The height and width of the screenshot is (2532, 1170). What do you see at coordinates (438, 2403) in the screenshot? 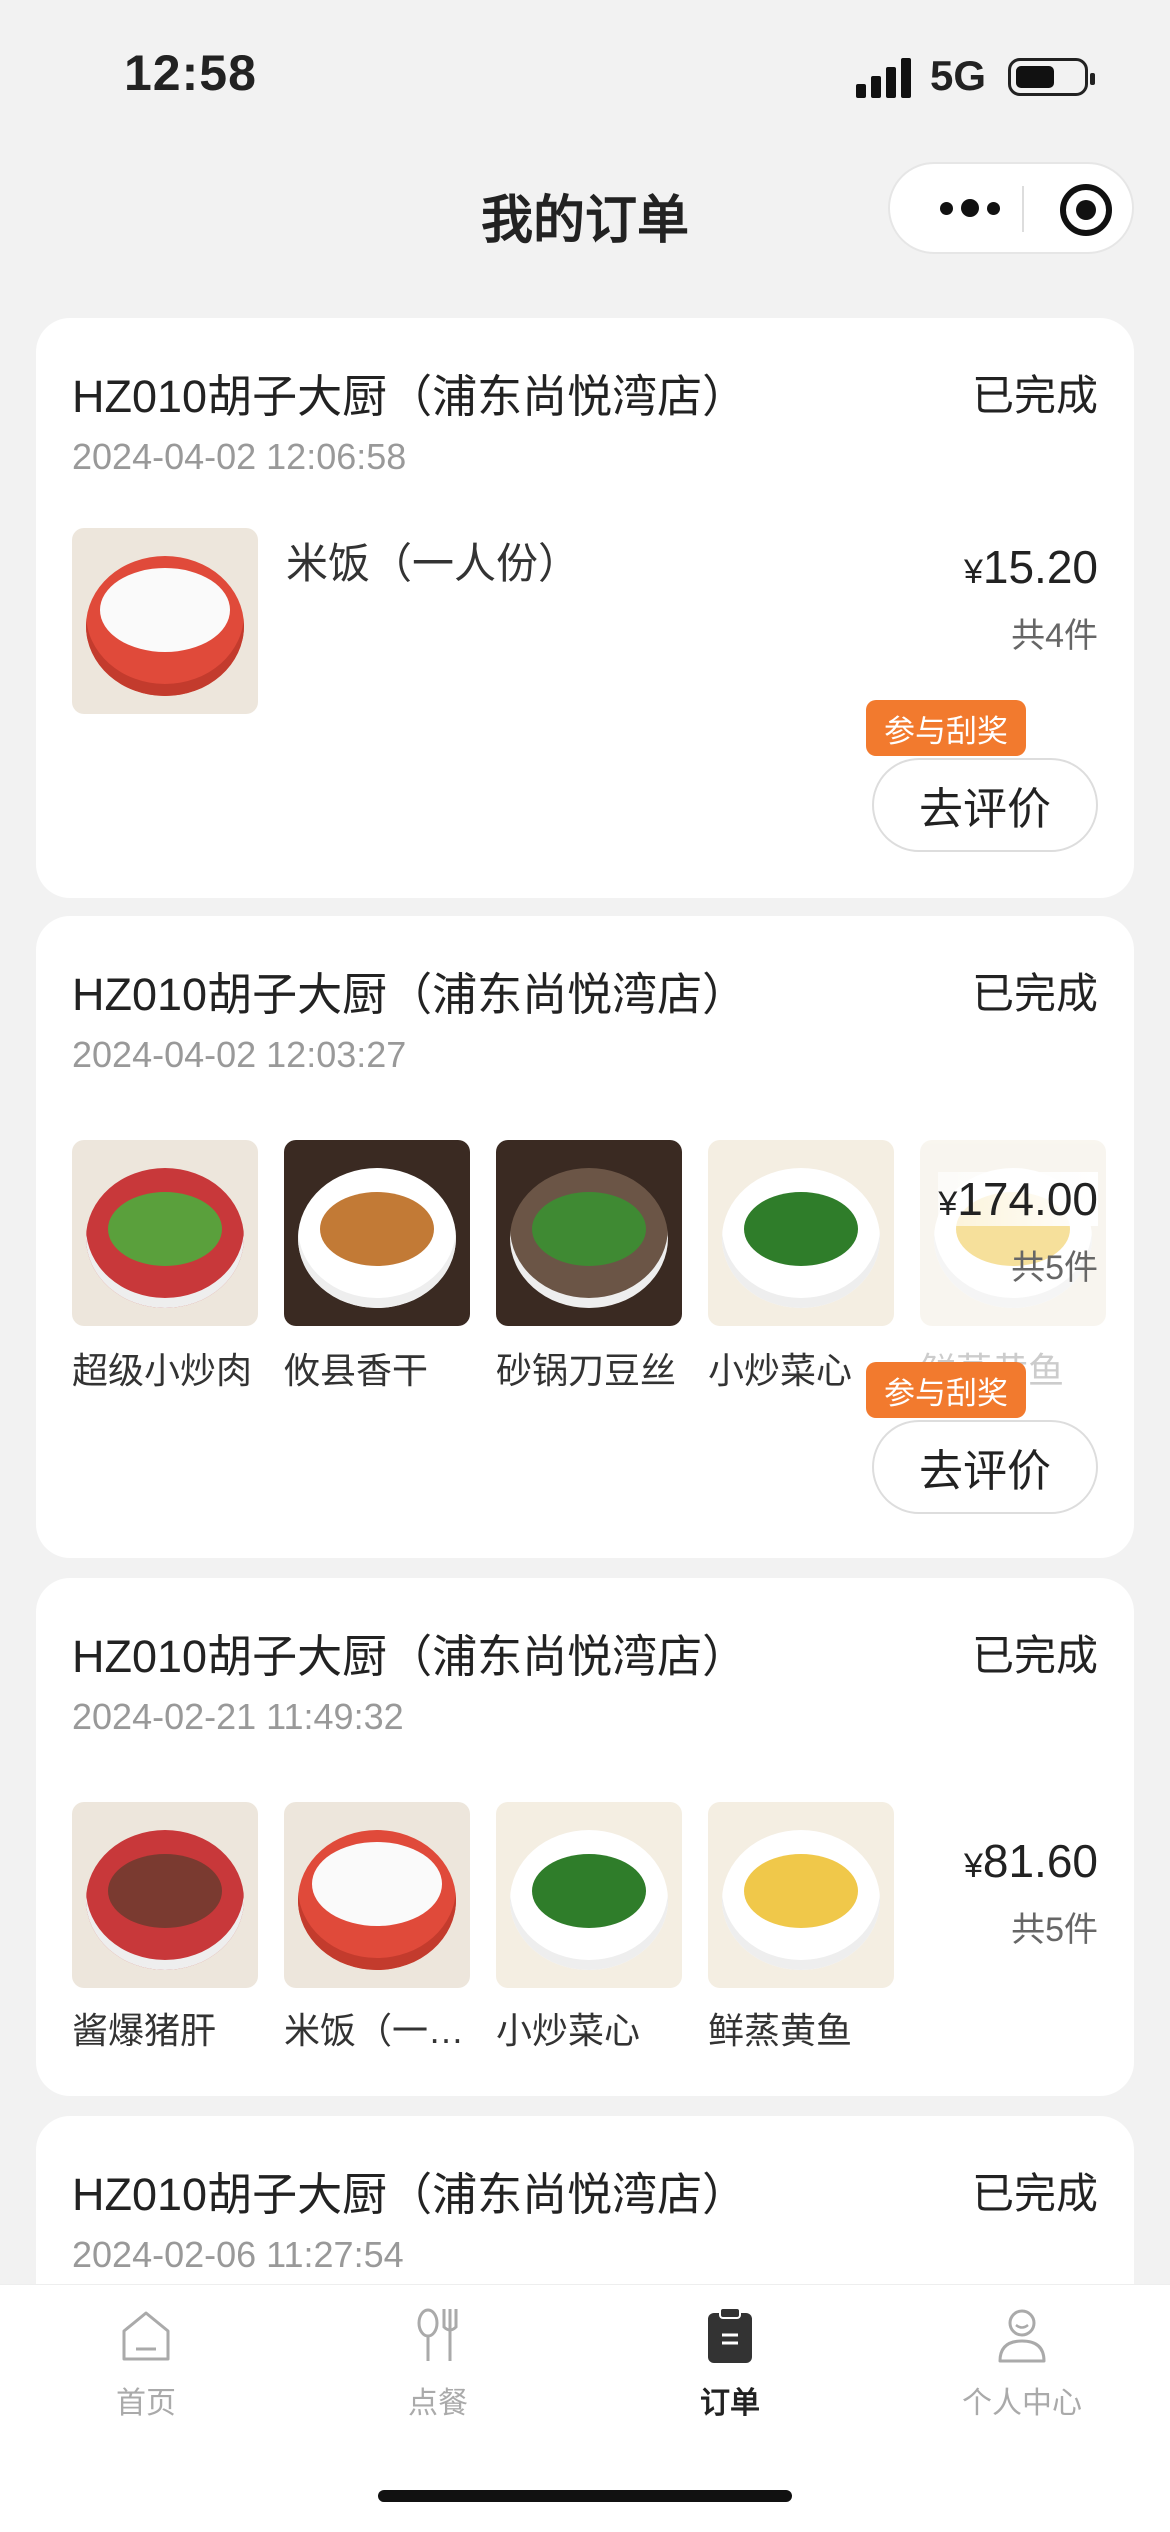
I see `tab-label: 点餐` at bounding box center [438, 2403].